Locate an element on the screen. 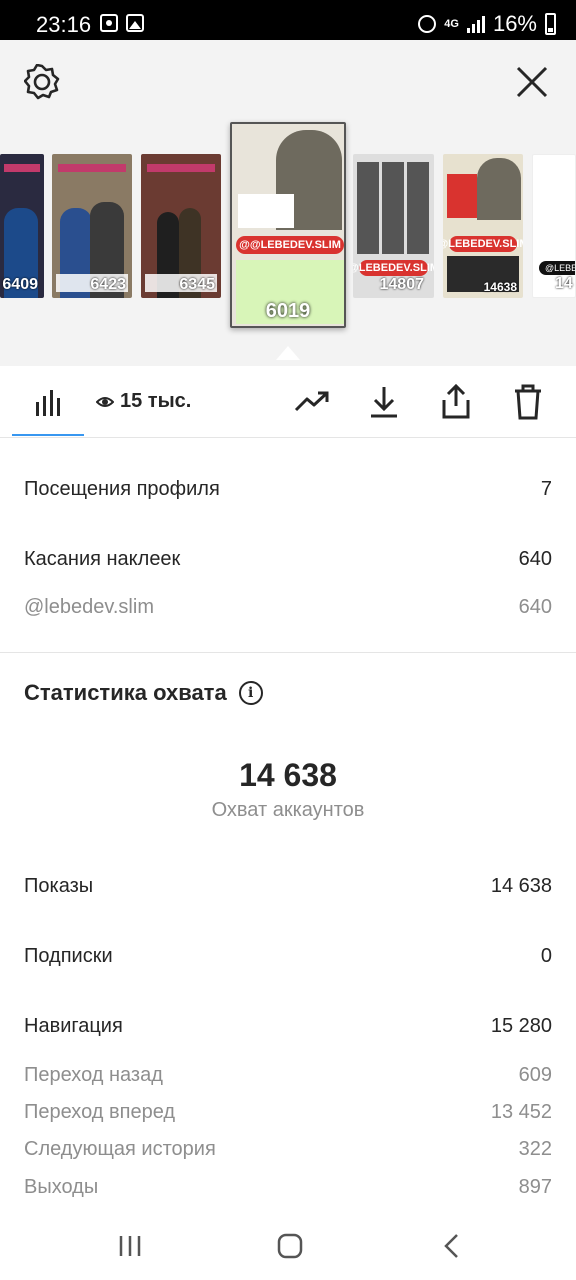 This screenshot has width=576, height=1280. story-thumbnail: 6409 is located at coordinates (22, 226).